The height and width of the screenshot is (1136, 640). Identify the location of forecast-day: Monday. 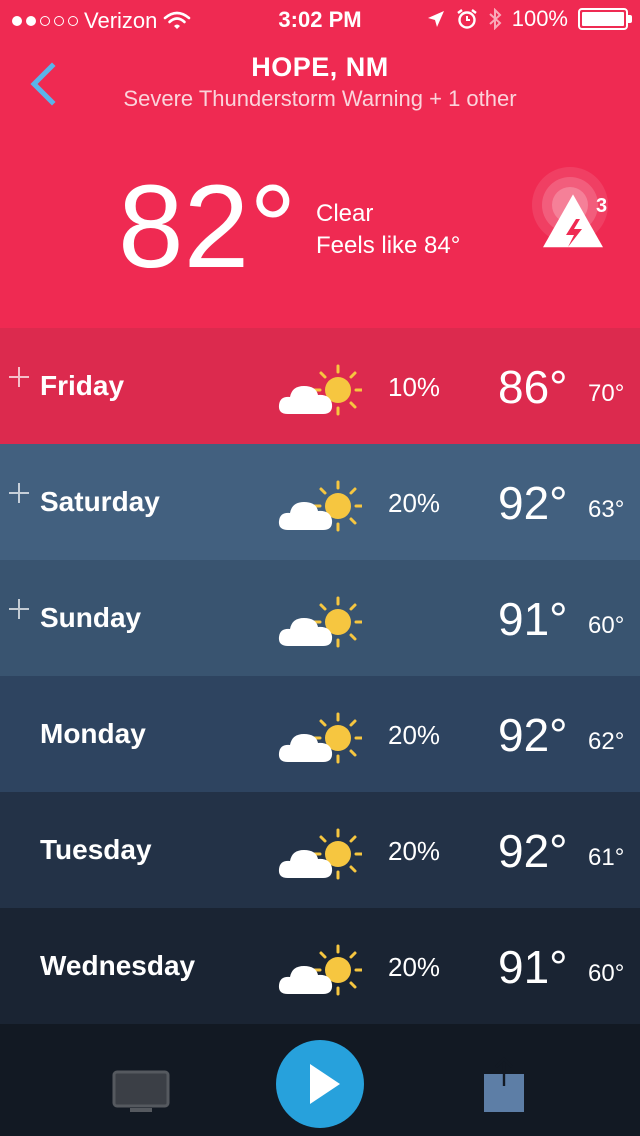
(93, 733).